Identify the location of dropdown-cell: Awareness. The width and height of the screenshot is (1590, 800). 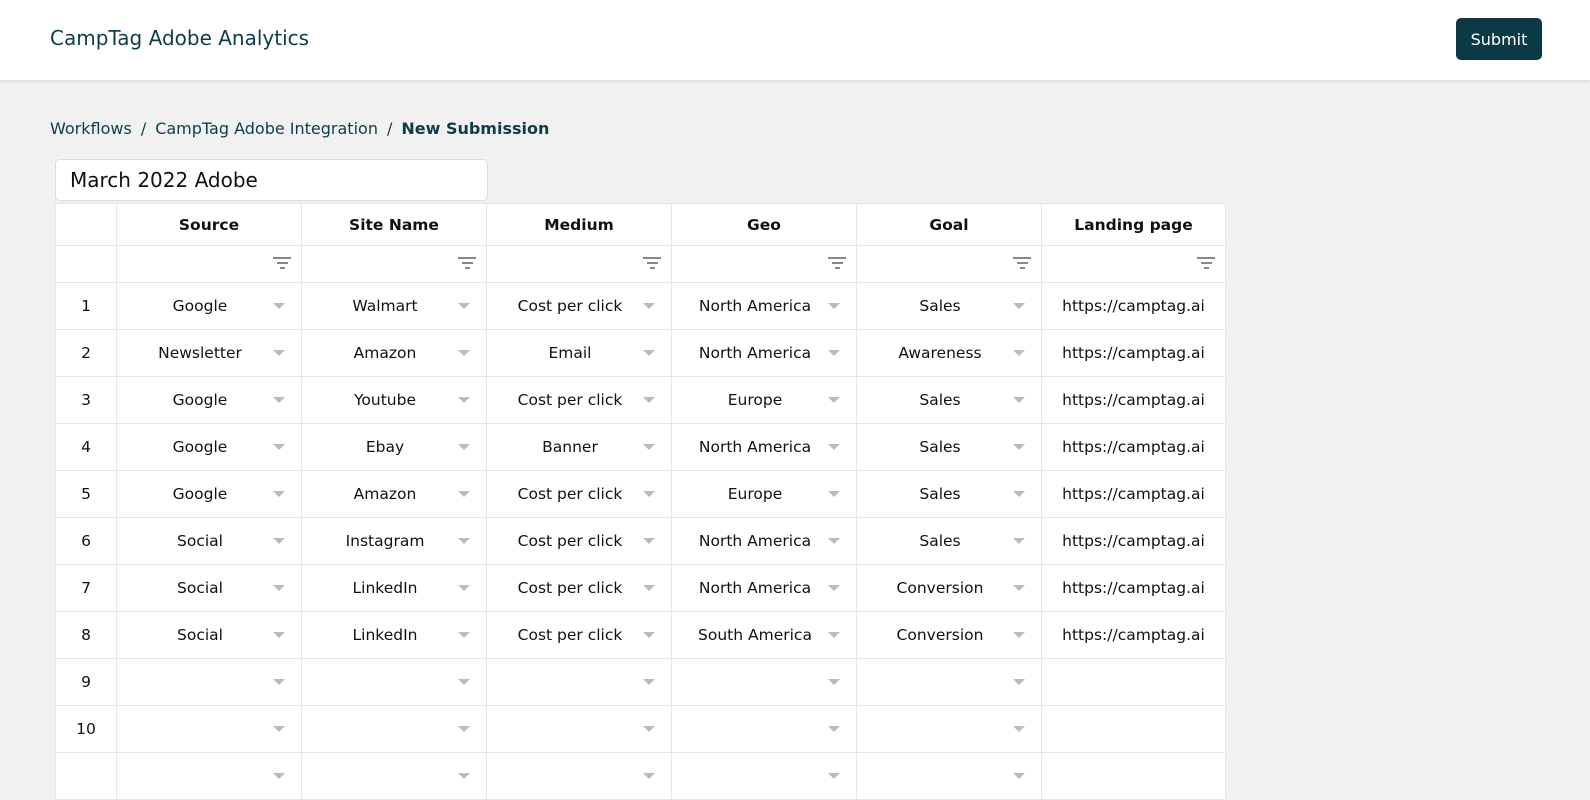
(949, 353).